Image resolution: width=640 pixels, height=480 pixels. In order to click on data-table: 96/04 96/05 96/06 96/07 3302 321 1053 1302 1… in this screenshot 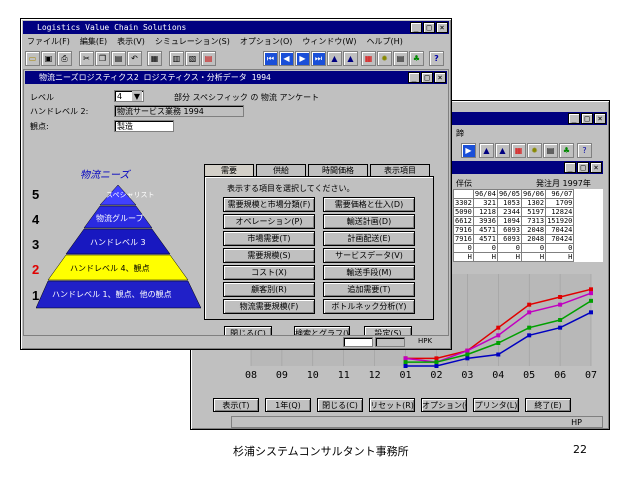, I will do `click(528, 225)`.